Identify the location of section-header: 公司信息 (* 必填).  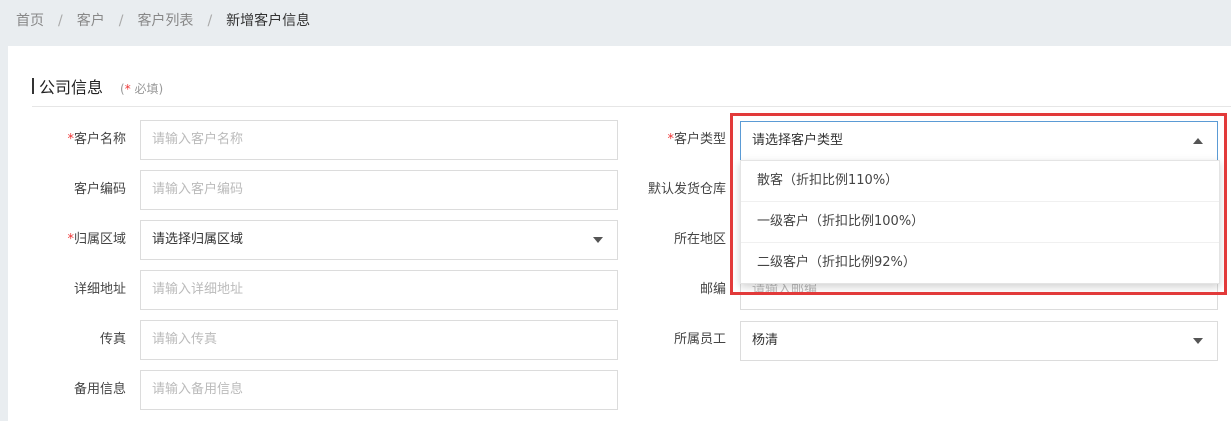
(631, 90).